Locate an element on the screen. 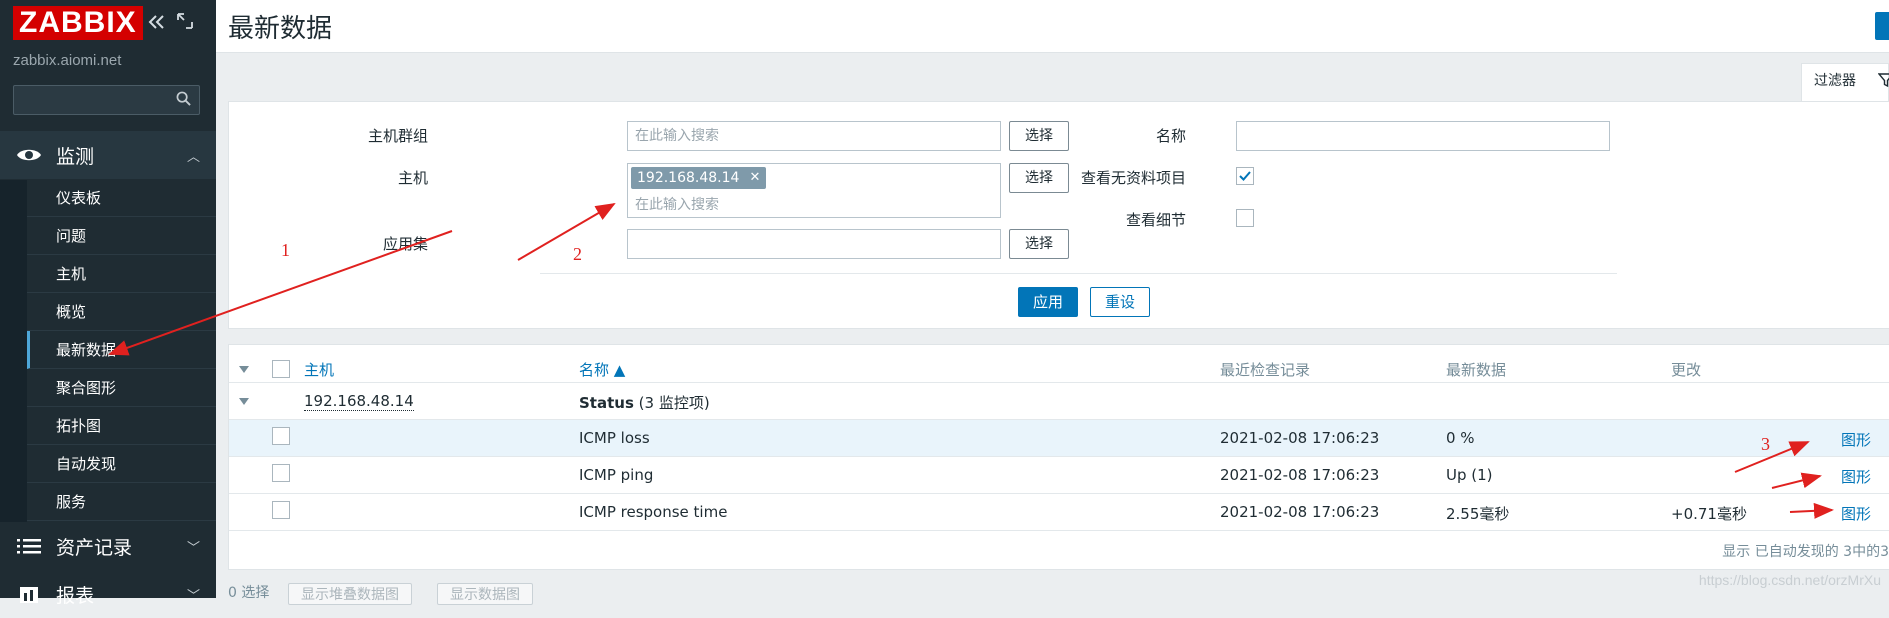  fullscreen-button is located at coordinates (1882, 26).